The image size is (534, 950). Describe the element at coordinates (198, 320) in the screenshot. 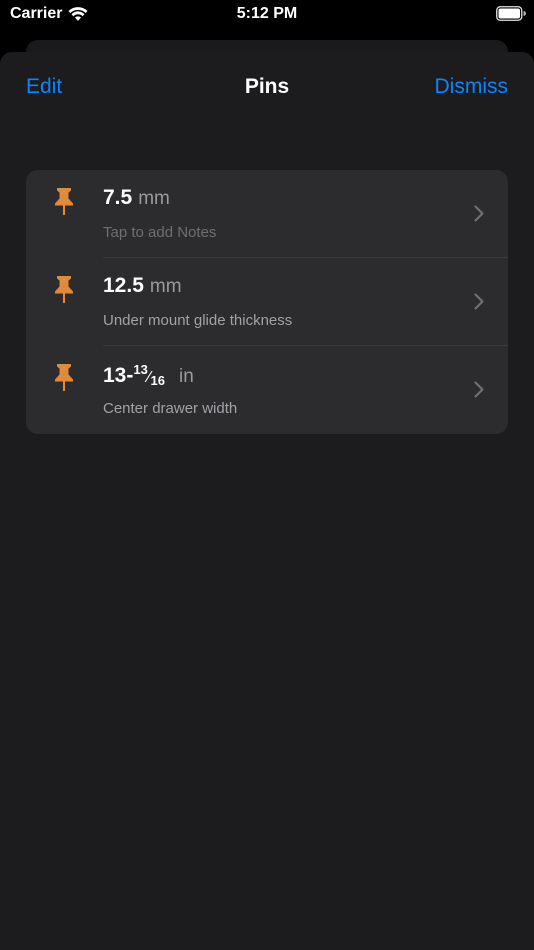

I see `pin-note: Under mount glide thickness` at that location.